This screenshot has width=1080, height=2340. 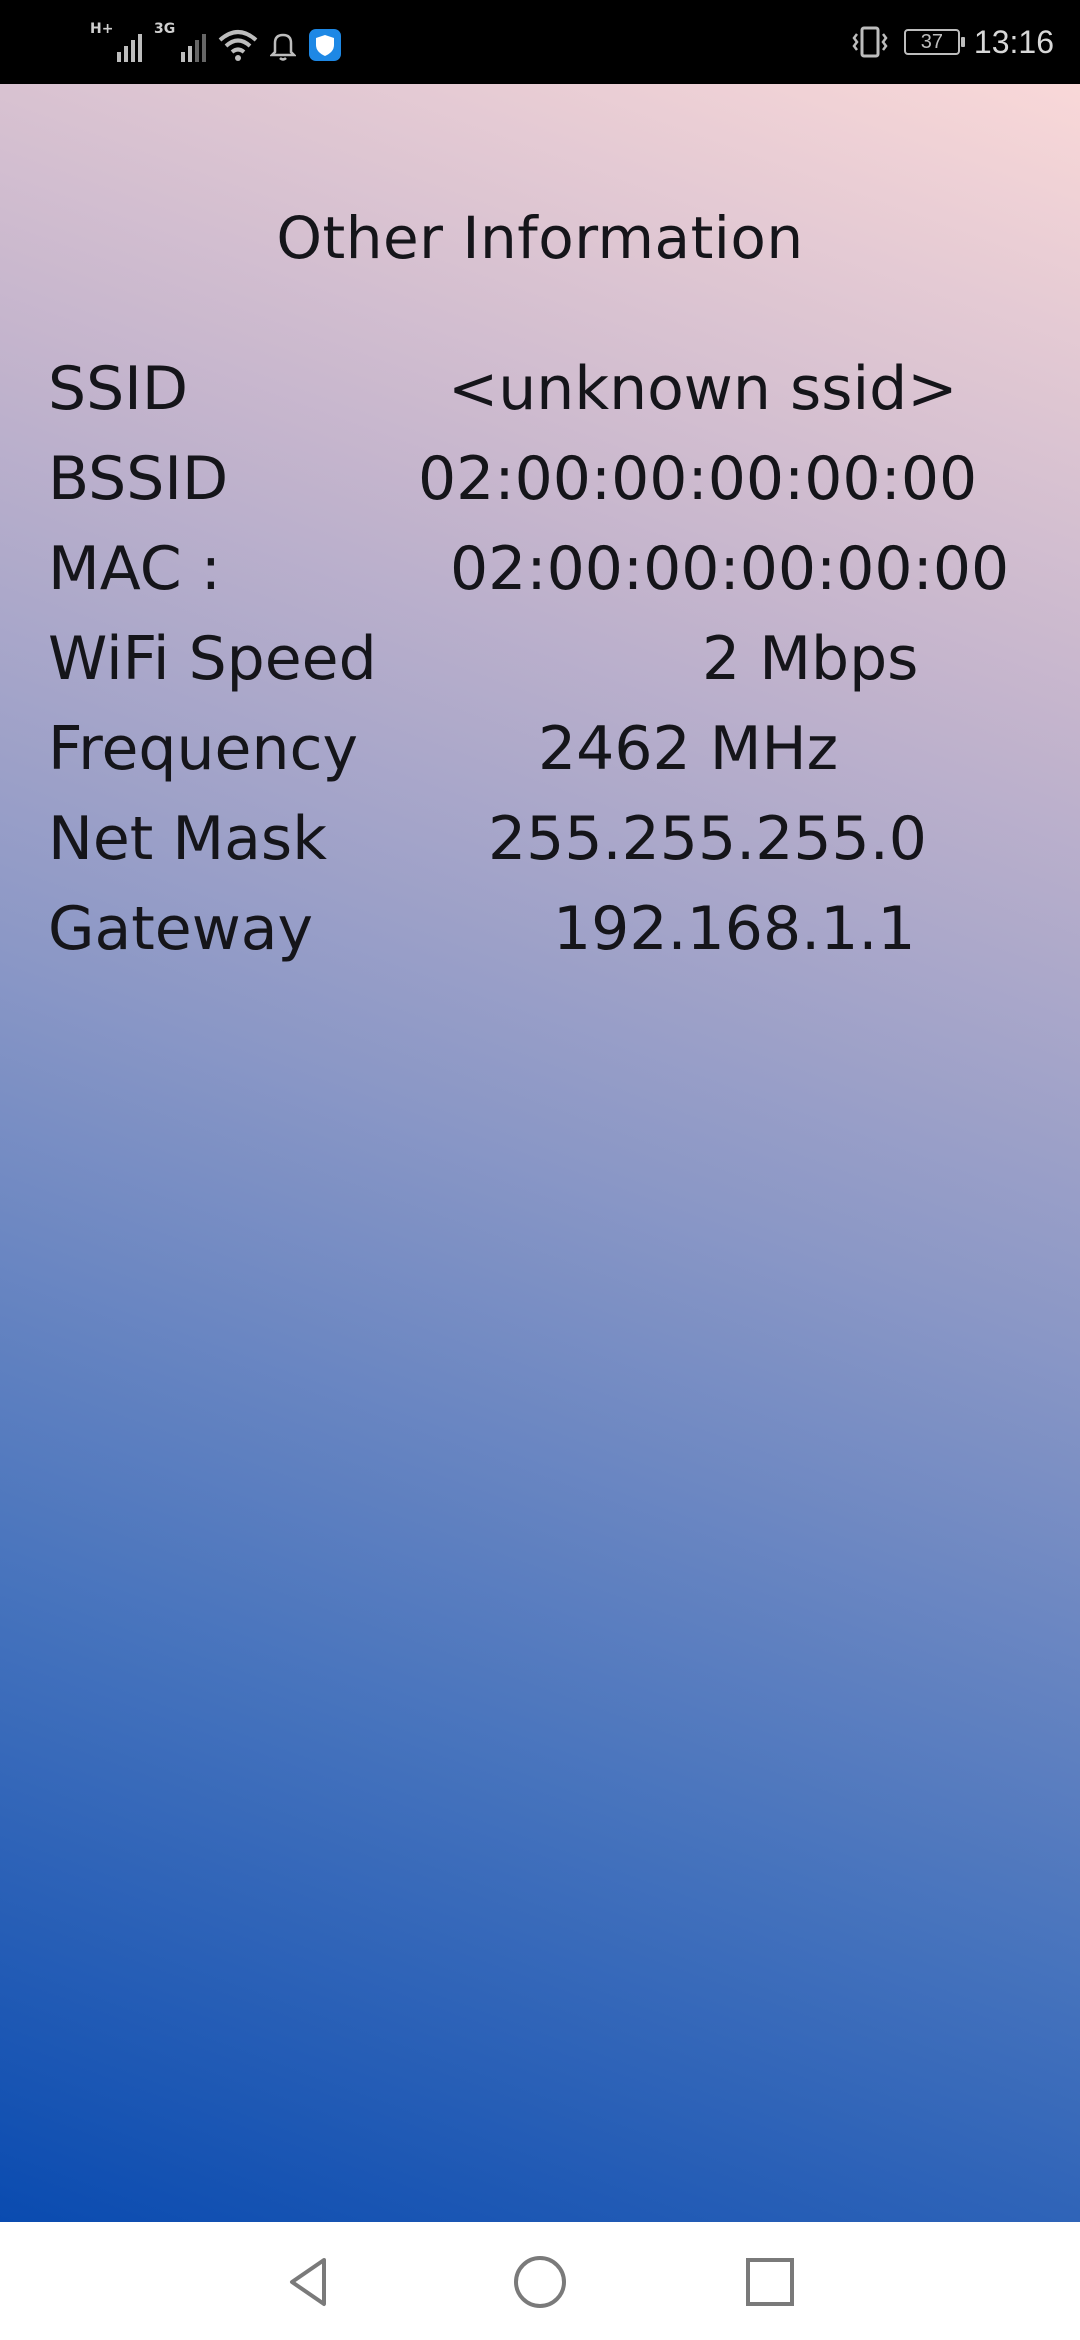 I want to click on ssid-value: <unknown ssid>, so click(x=703, y=389).